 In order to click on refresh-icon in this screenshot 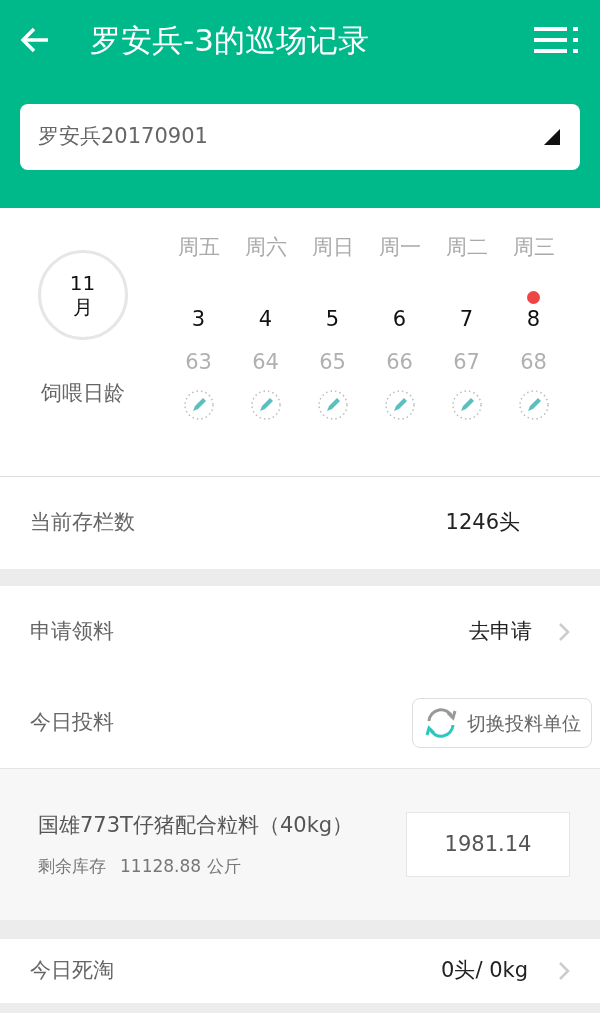, I will do `click(441, 723)`.